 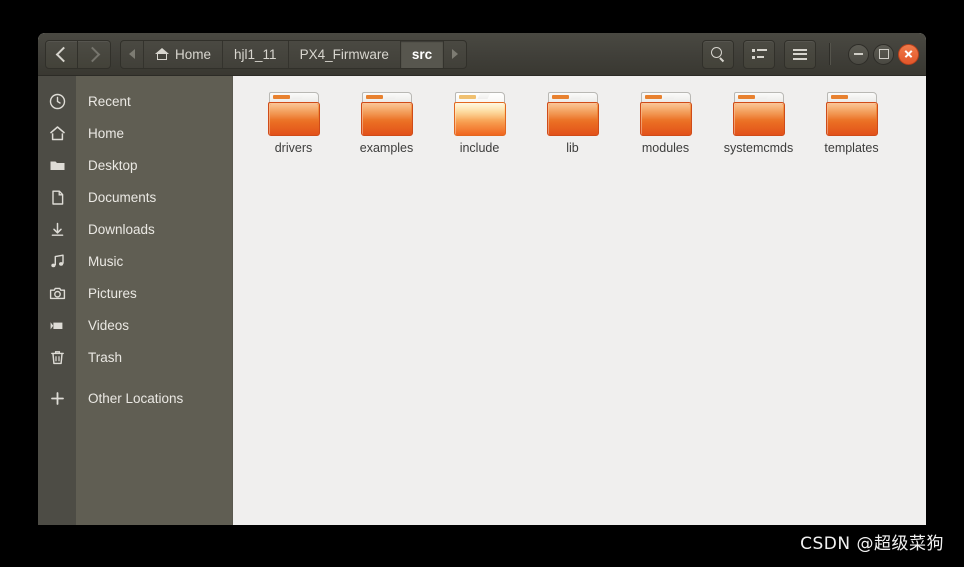 I want to click on breadcrumb-item-home: Home, so click(x=184, y=54).